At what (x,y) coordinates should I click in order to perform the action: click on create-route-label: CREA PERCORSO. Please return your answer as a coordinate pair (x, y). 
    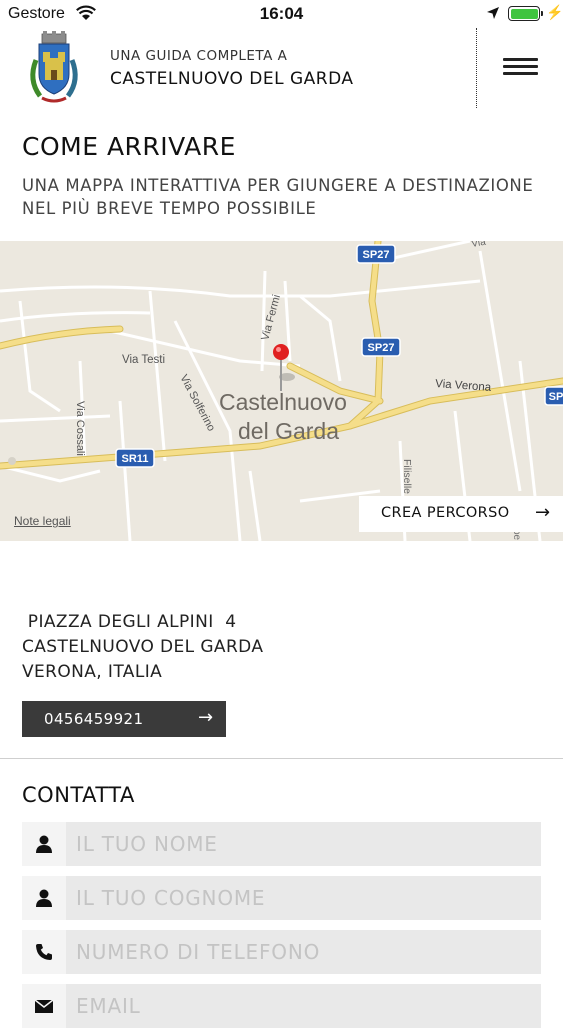
    Looking at the image, I should click on (445, 513).